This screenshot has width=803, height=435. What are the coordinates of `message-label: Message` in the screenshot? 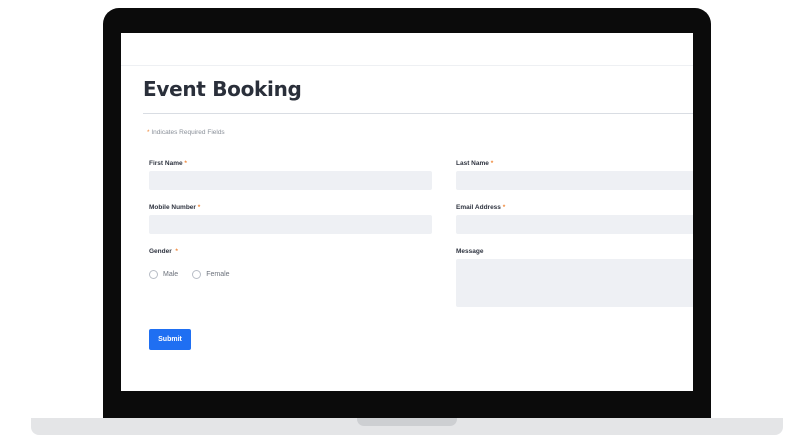 It's located at (470, 251).